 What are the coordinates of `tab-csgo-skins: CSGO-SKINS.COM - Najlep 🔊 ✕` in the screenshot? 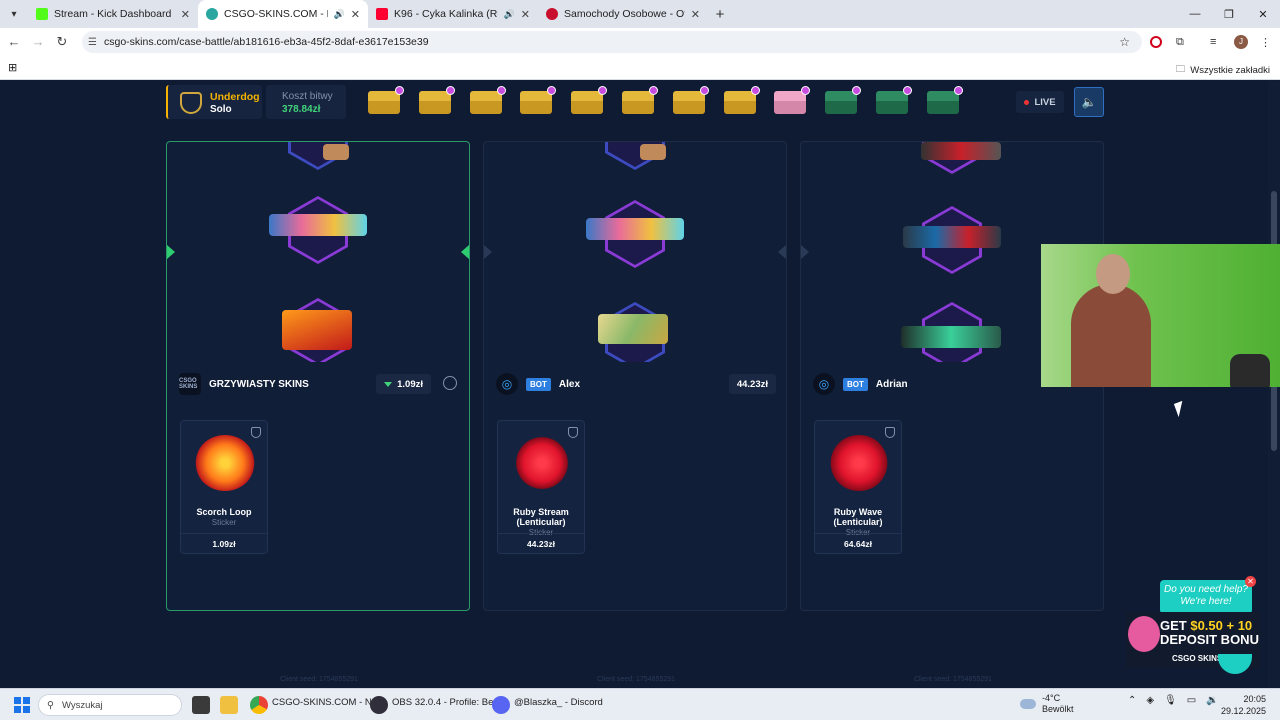 It's located at (283, 14).